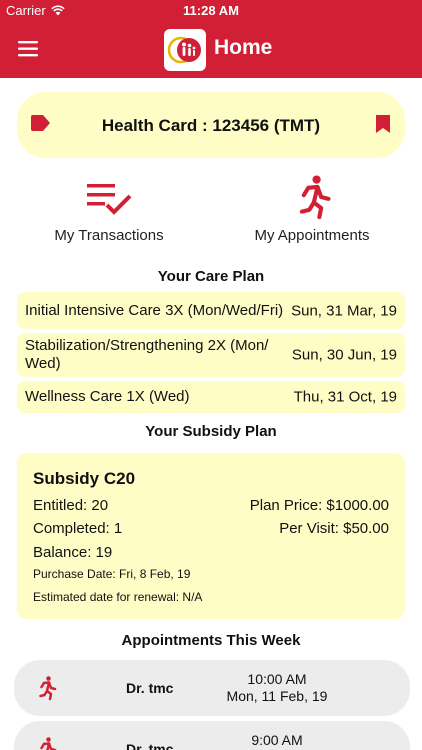 Image resolution: width=422 pixels, height=750 pixels. What do you see at coordinates (334, 528) in the screenshot?
I see `per-visit-price: Per Visit: $50.00` at bounding box center [334, 528].